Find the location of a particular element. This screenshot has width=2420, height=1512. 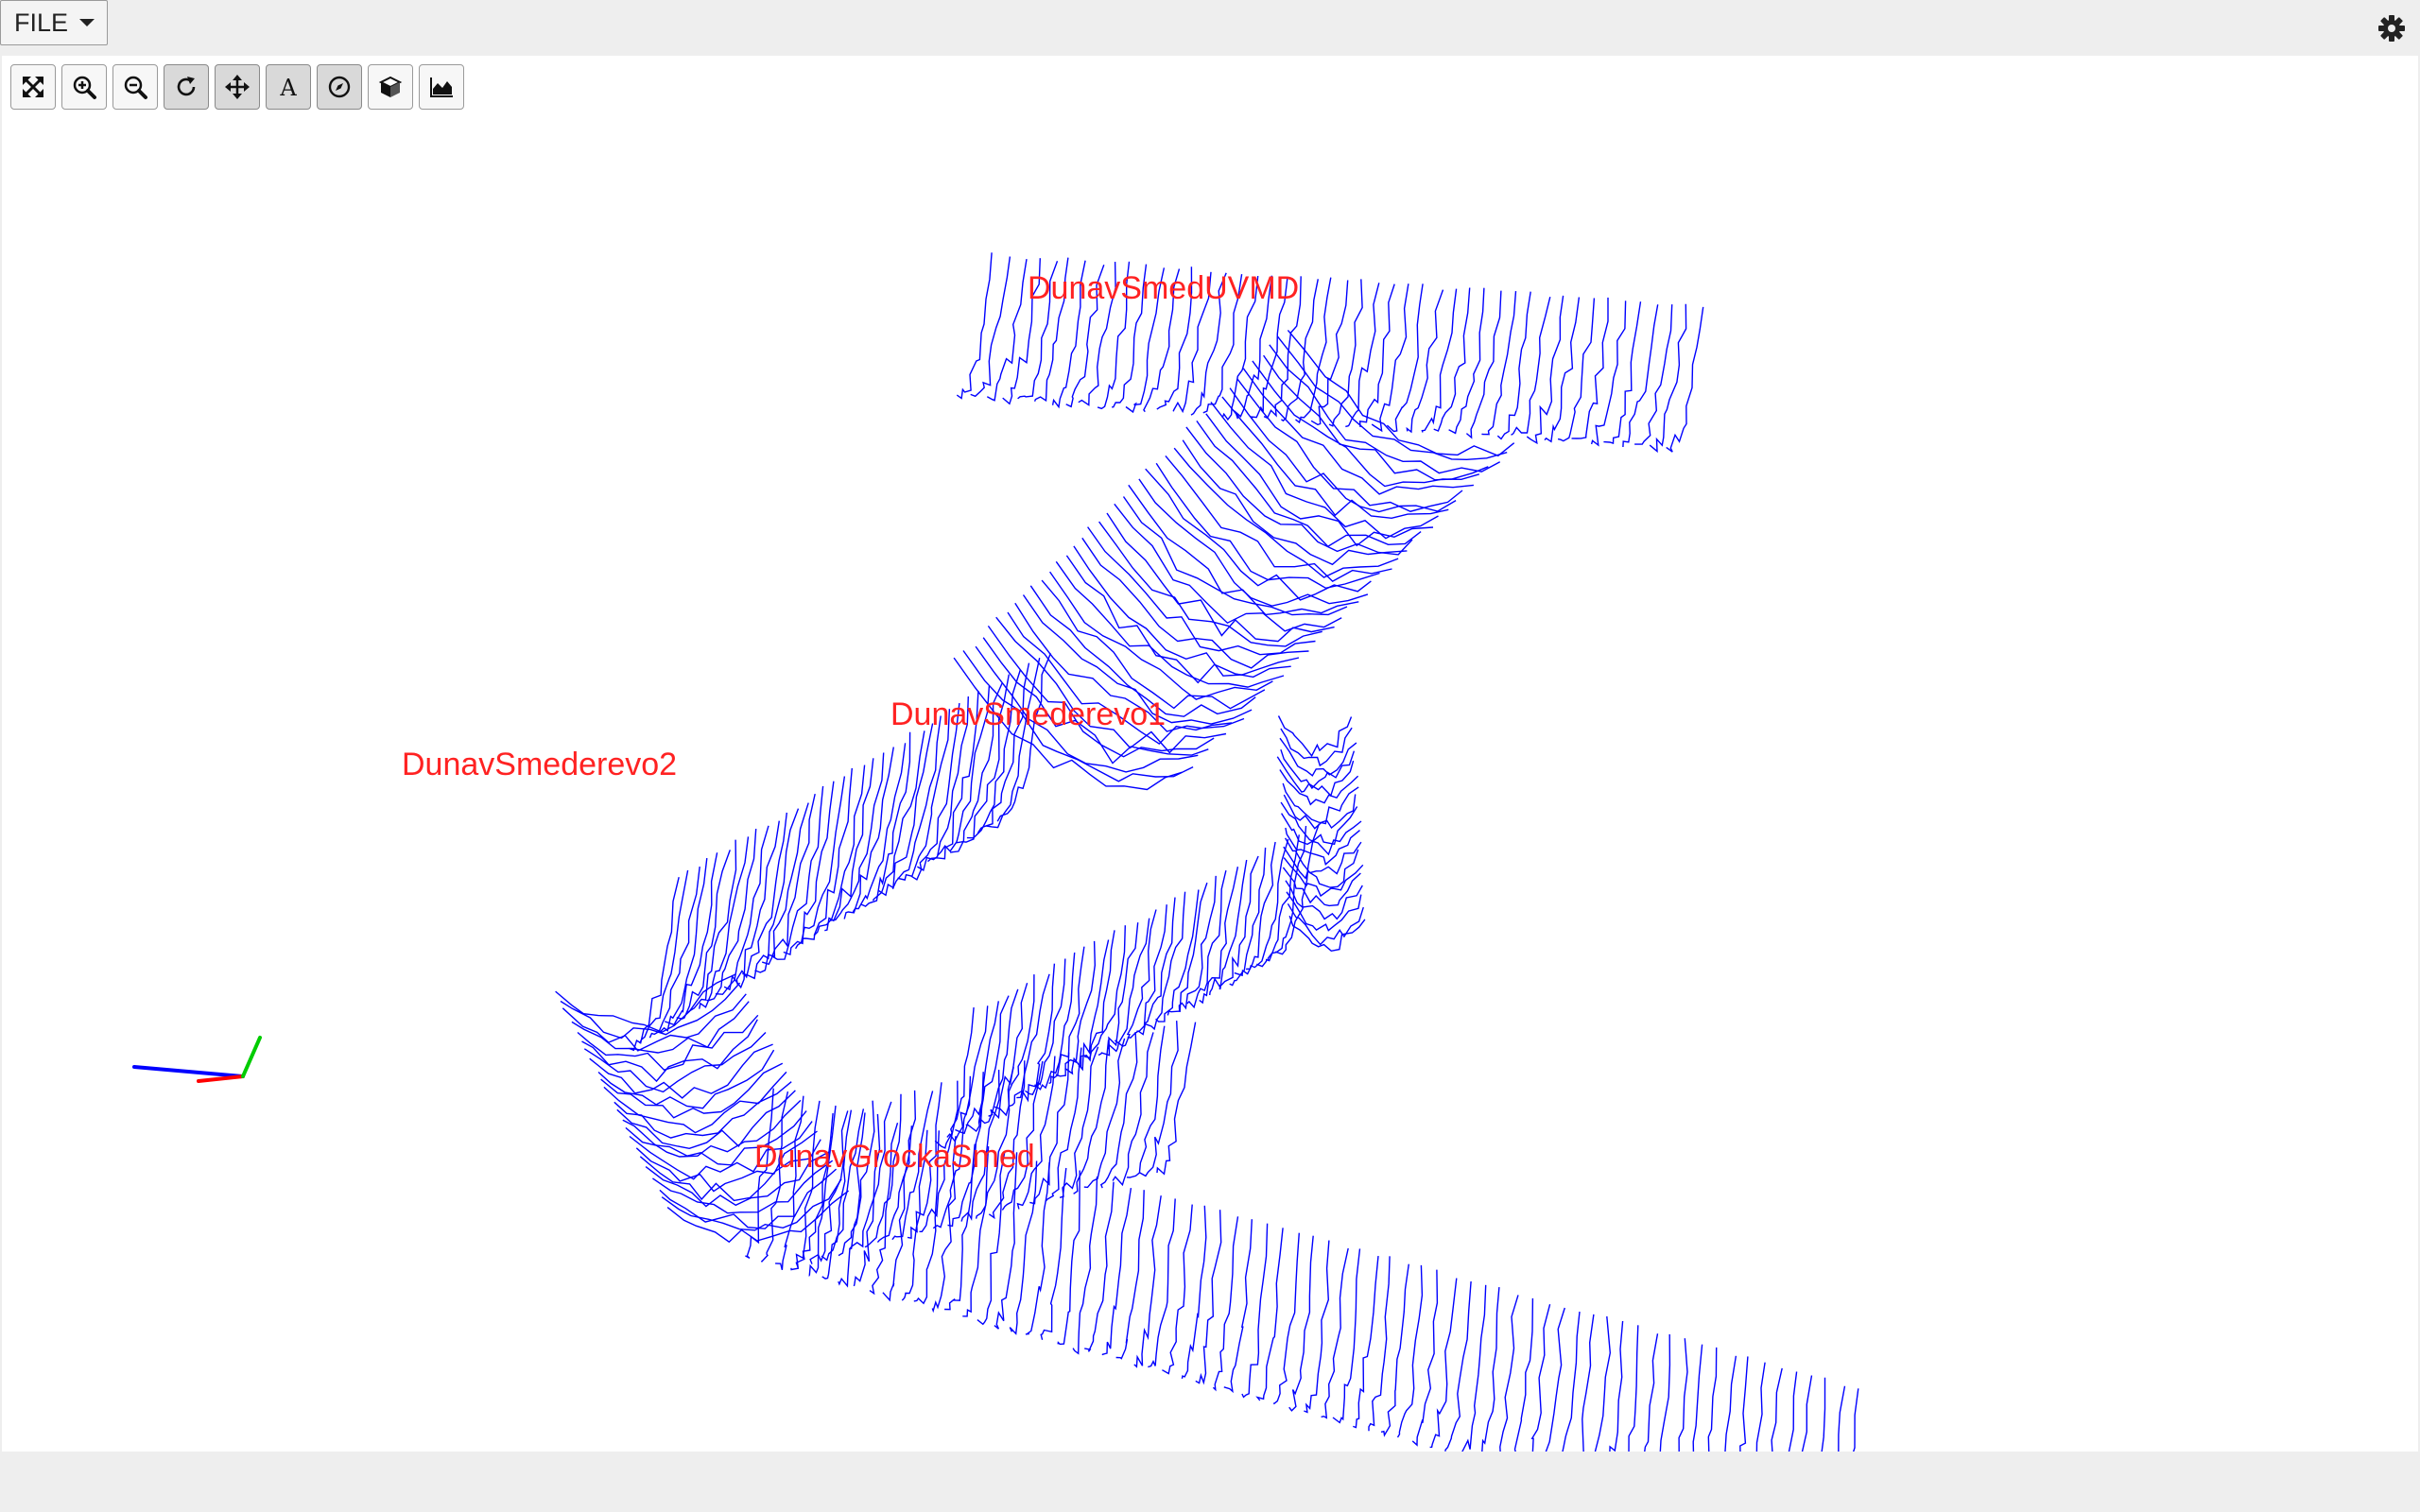

zoom-in-icon is located at coordinates (84, 87).